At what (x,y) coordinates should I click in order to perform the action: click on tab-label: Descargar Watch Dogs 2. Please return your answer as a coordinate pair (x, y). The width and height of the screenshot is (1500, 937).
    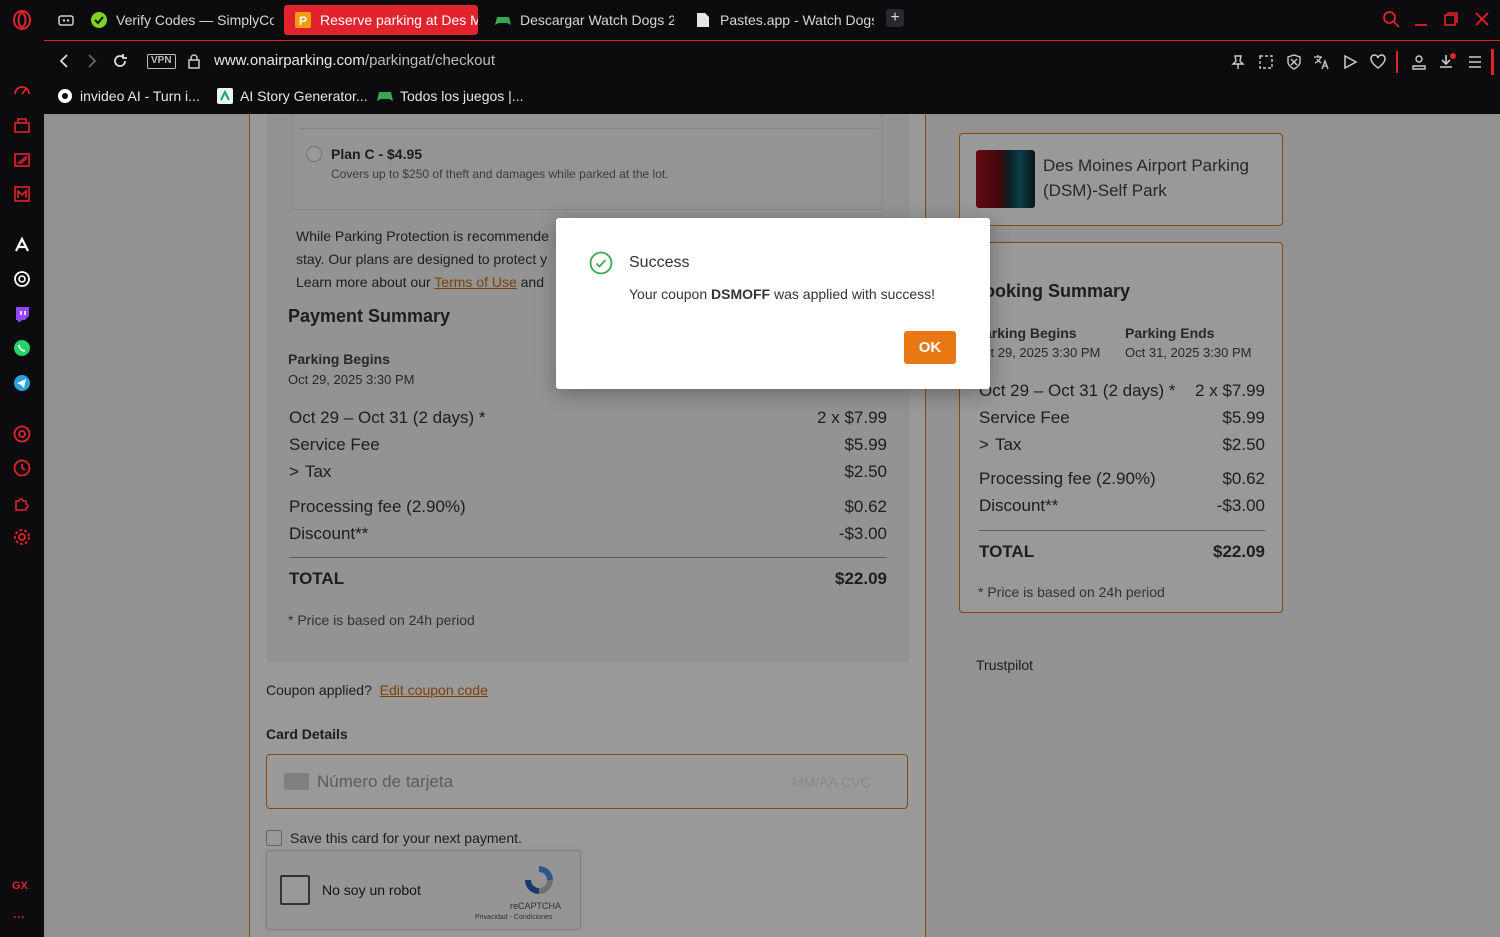
    Looking at the image, I should click on (597, 20).